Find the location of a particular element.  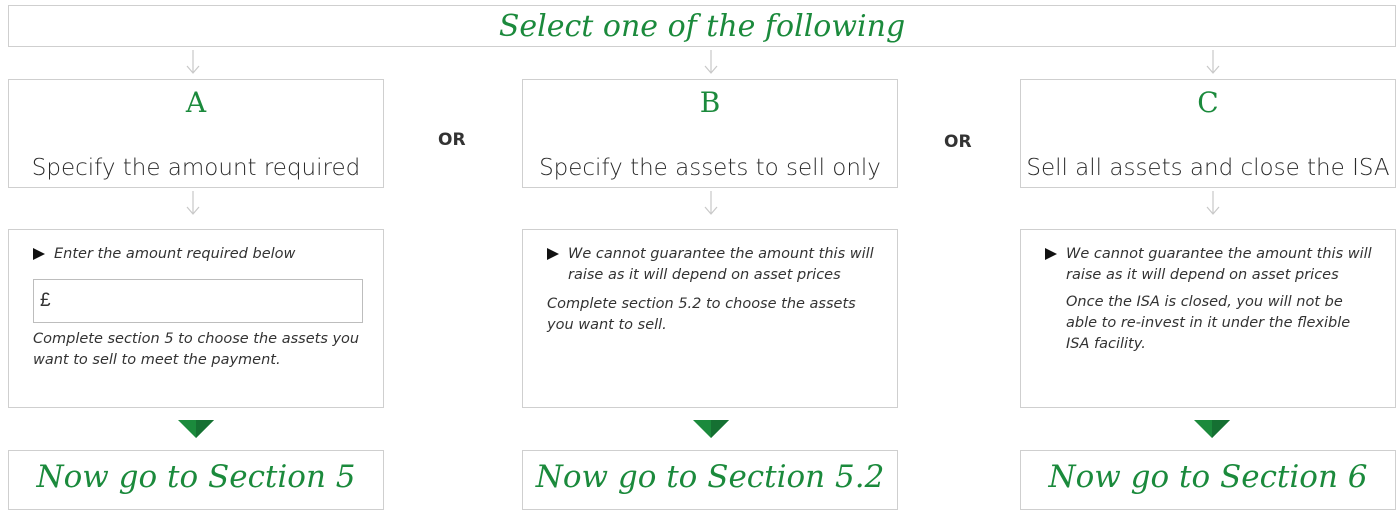

option-b: B Specify the assets to sell only is located at coordinates (710, 133).